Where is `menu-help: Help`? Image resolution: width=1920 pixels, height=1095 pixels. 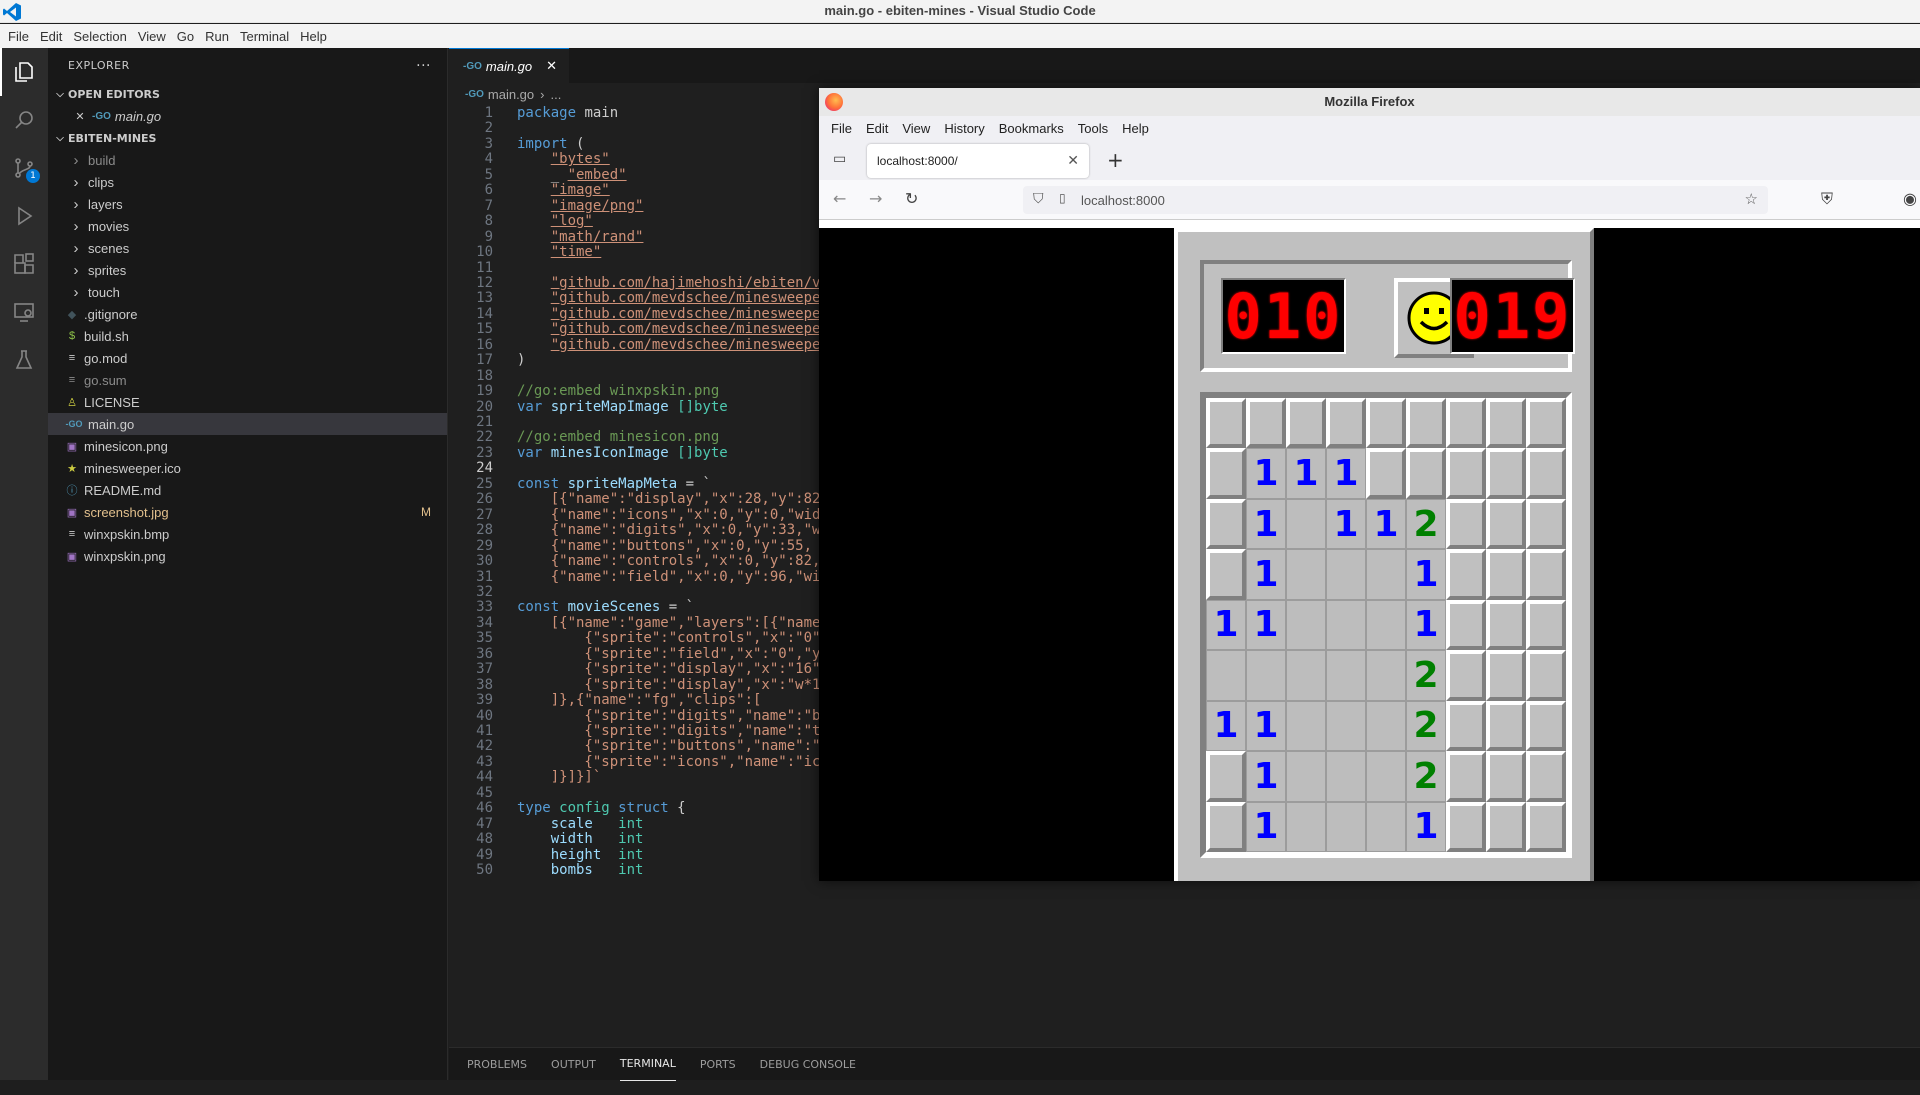
menu-help: Help is located at coordinates (313, 36).